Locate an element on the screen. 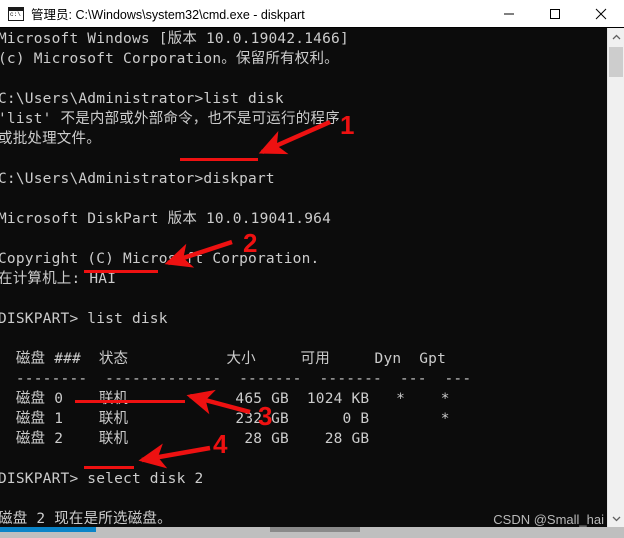 The image size is (624, 538). maximize-icon is located at coordinates (555, 13).